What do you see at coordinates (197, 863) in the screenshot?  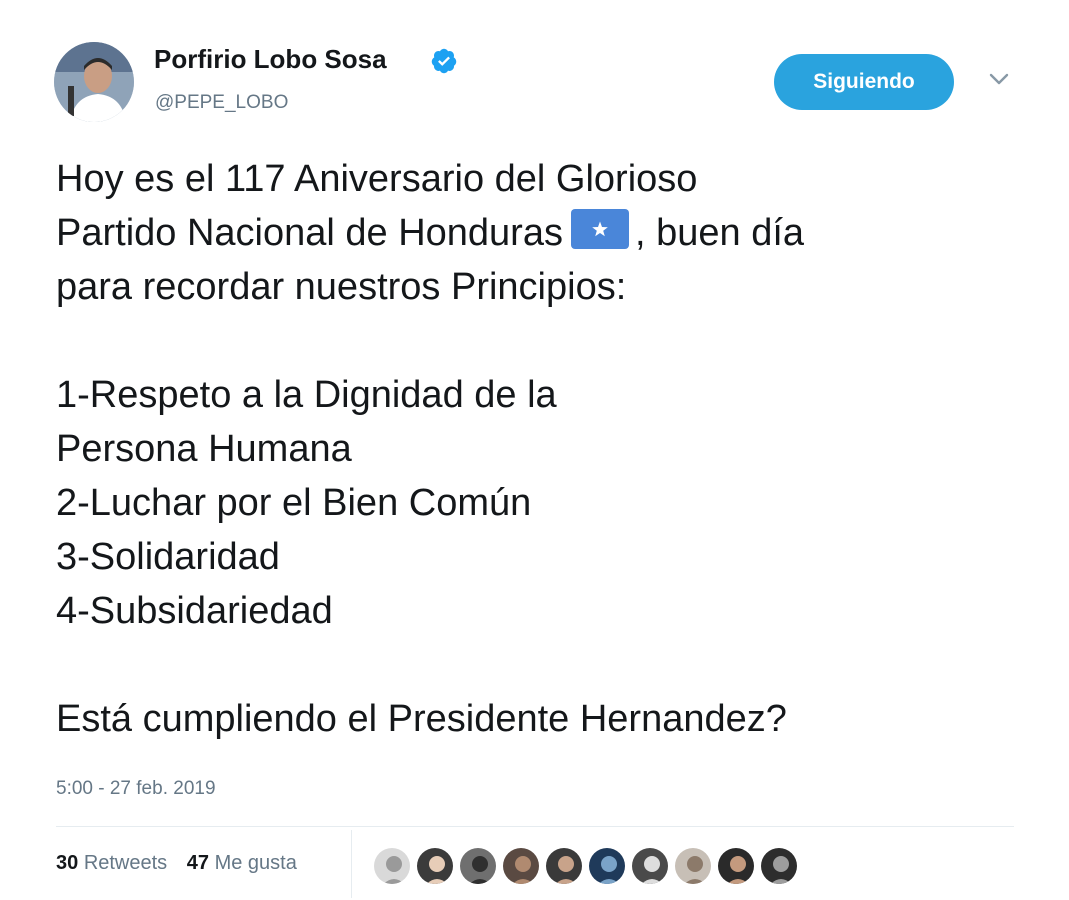 I see `likes-count: 47` at bounding box center [197, 863].